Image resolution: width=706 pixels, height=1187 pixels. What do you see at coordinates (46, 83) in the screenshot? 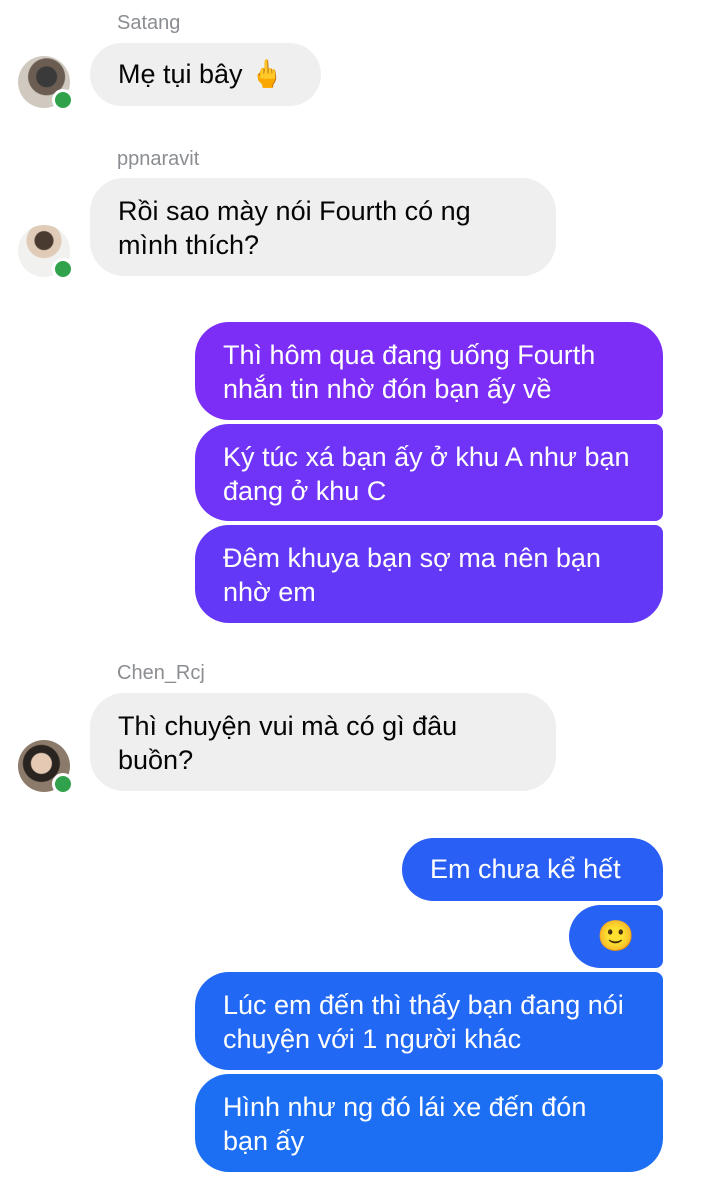
I see `avatar-satang` at bounding box center [46, 83].